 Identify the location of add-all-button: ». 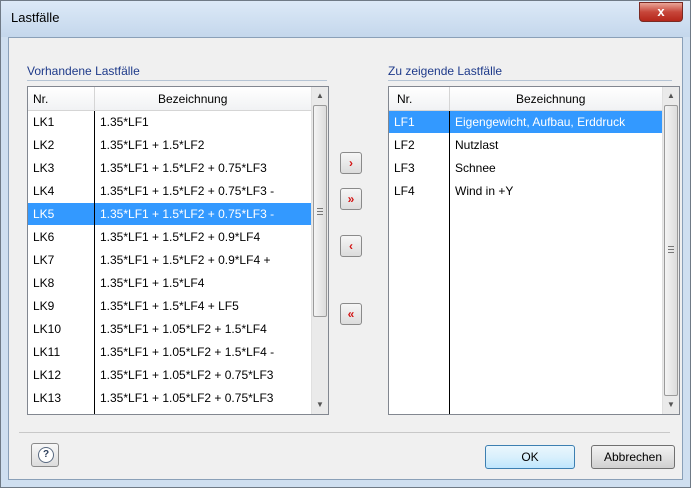
(351, 199).